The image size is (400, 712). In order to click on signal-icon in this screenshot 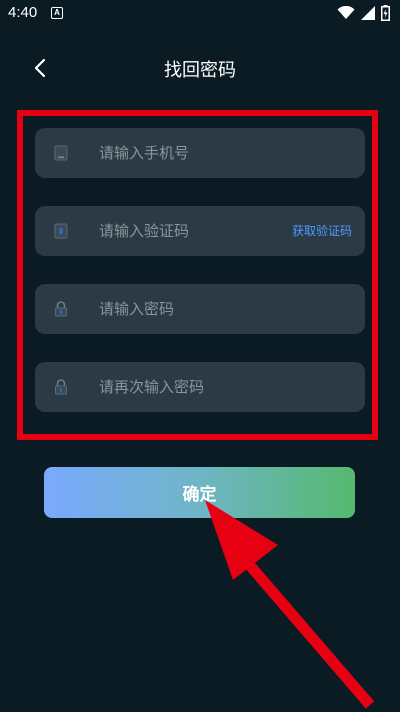, I will do `click(368, 13)`.